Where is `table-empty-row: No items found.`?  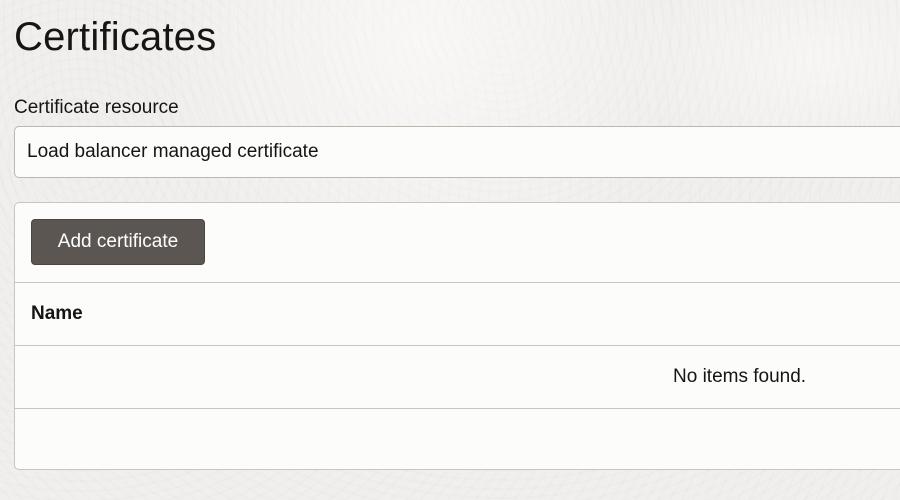 table-empty-row: No items found. is located at coordinates (457, 377).